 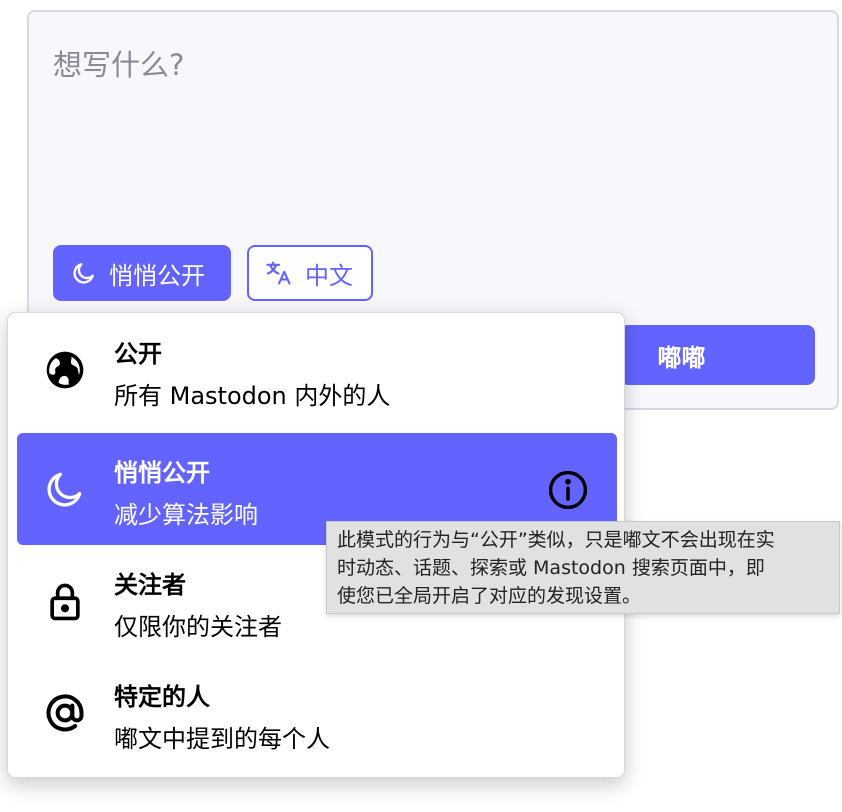 What do you see at coordinates (162, 473) in the screenshot?
I see `option-title: 悄悄公开` at bounding box center [162, 473].